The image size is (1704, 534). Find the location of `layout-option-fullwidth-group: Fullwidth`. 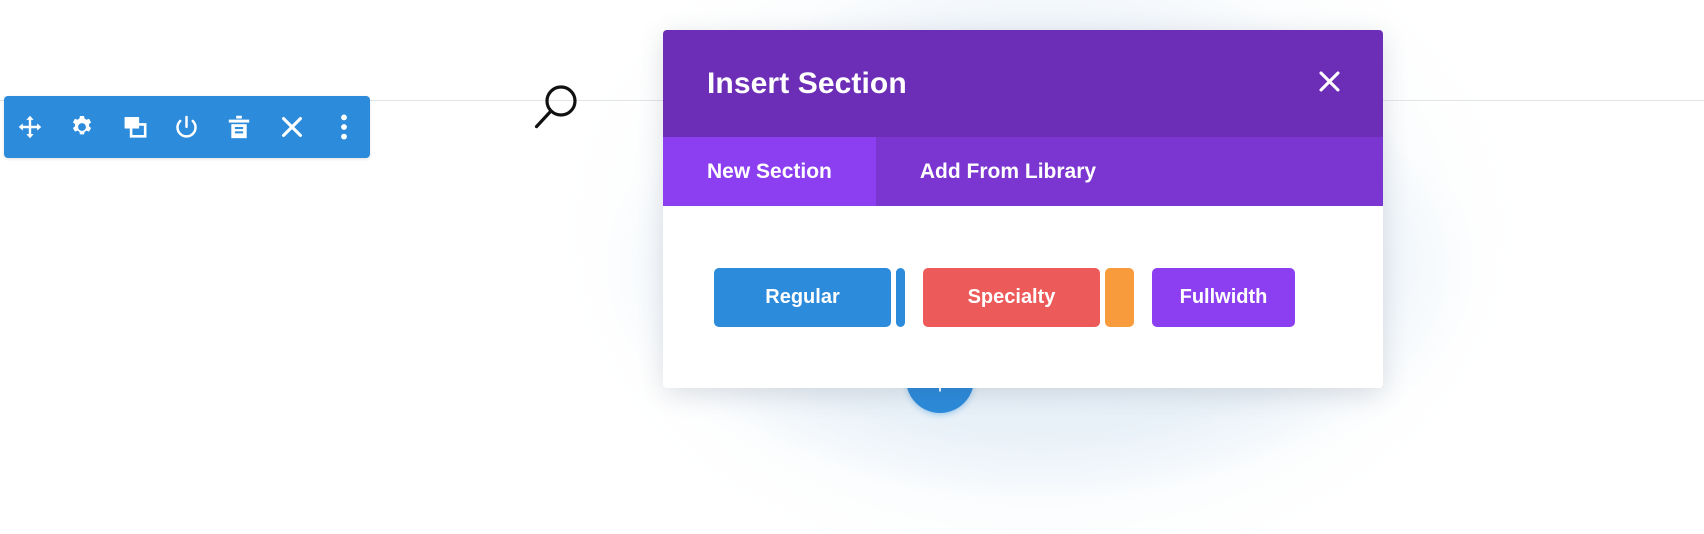

layout-option-fullwidth-group: Fullwidth is located at coordinates (1223, 297).